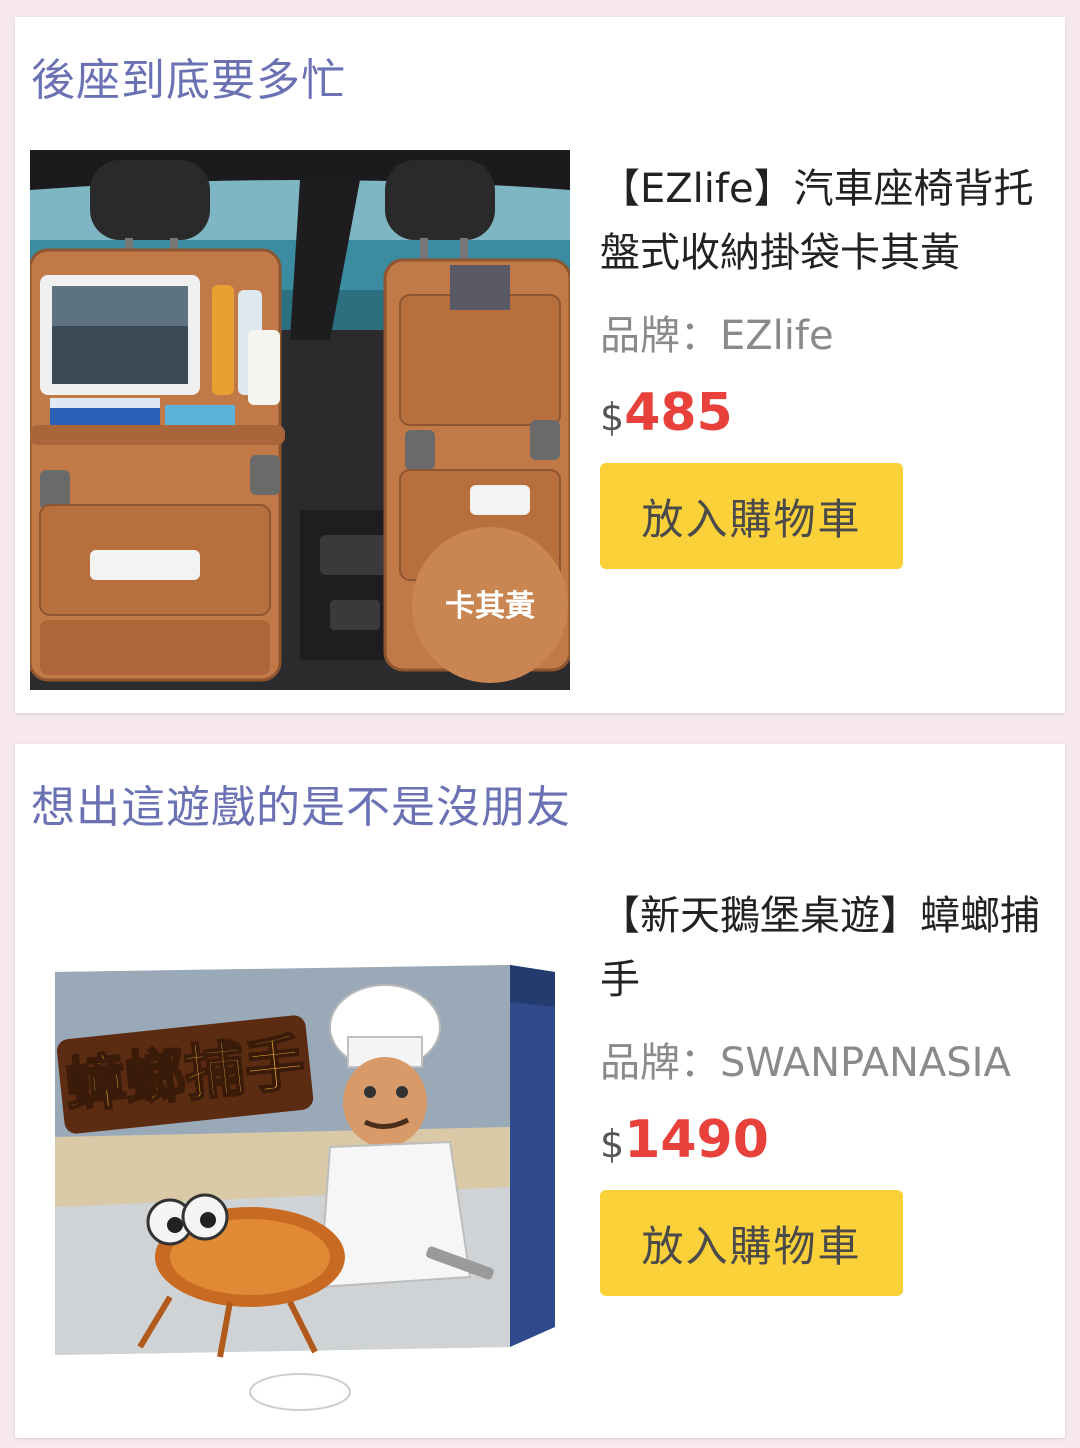 The image size is (1080, 1448). I want to click on brand-name: EZlife, so click(777, 336).